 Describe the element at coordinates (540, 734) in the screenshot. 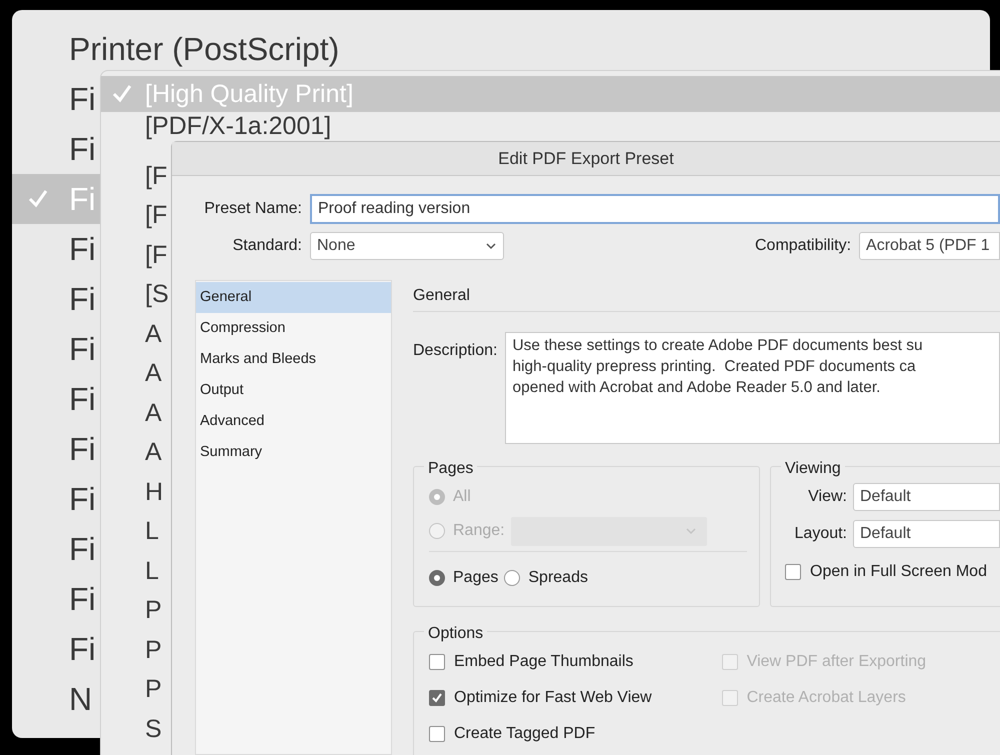

I see `checkbox-option: Create Tagged PDF` at that location.